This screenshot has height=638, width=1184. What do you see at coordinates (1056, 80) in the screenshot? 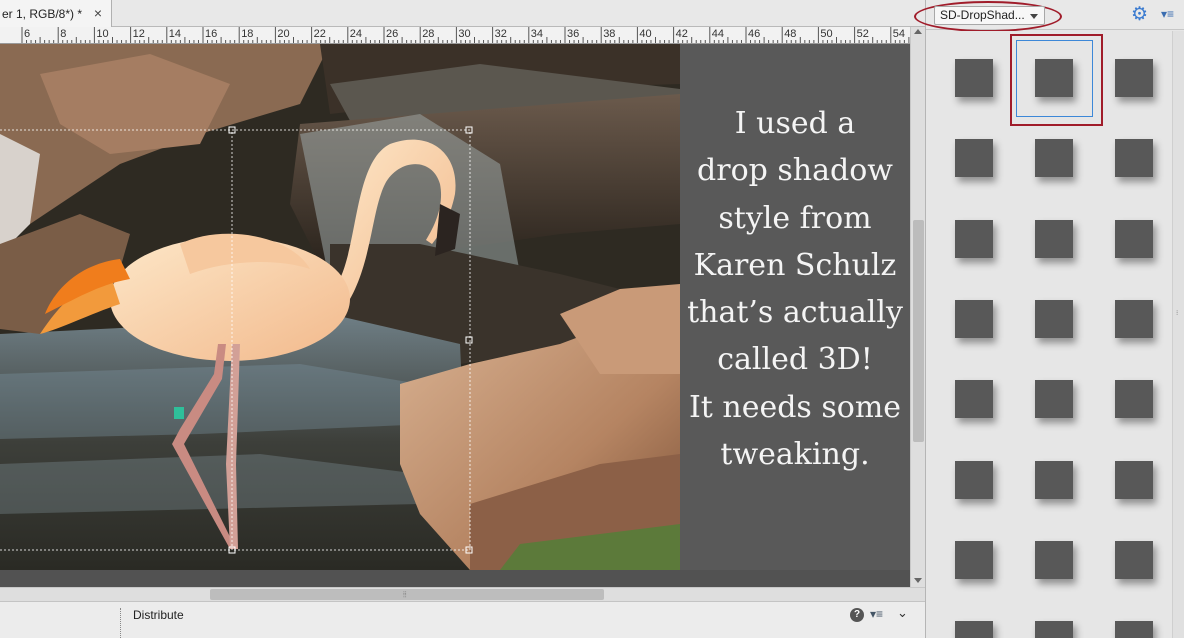
I see `selected-swatch-highlight` at bounding box center [1056, 80].